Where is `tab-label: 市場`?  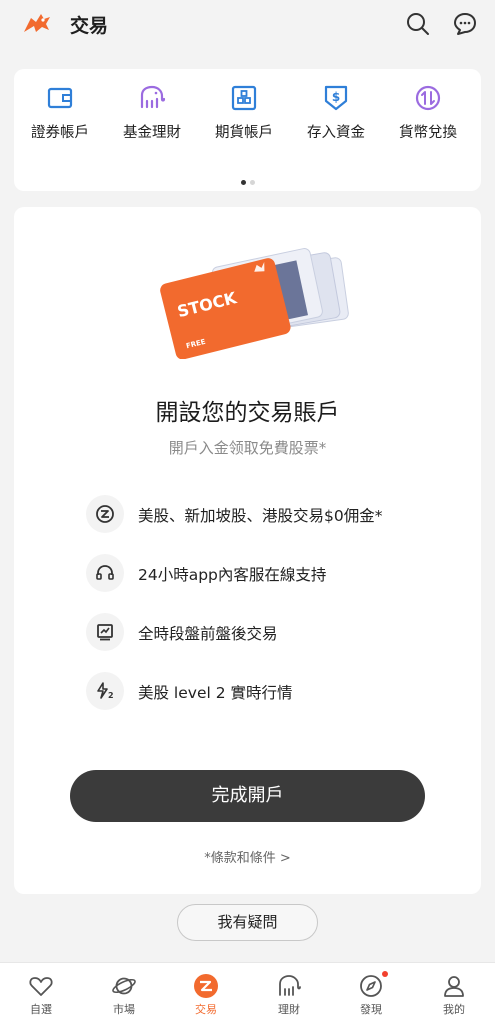 tab-label: 市場 is located at coordinates (124, 1009).